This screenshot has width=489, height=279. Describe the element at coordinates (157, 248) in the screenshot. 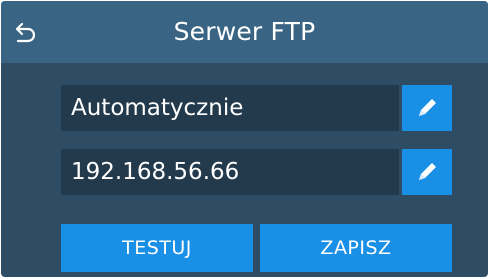

I see `test-button: TESTUJ` at that location.